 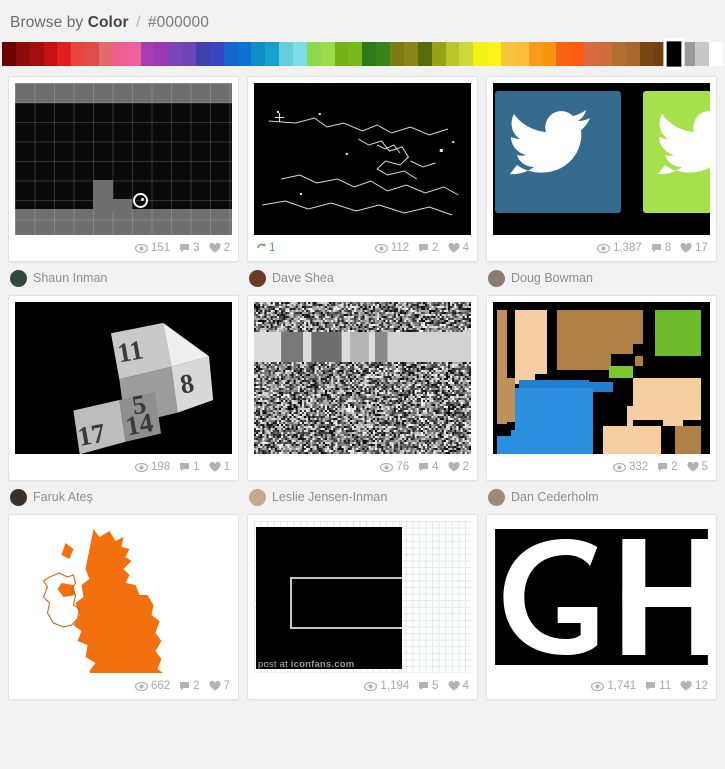 I want to click on shot-card: 662 2 7, so click(x=123, y=607).